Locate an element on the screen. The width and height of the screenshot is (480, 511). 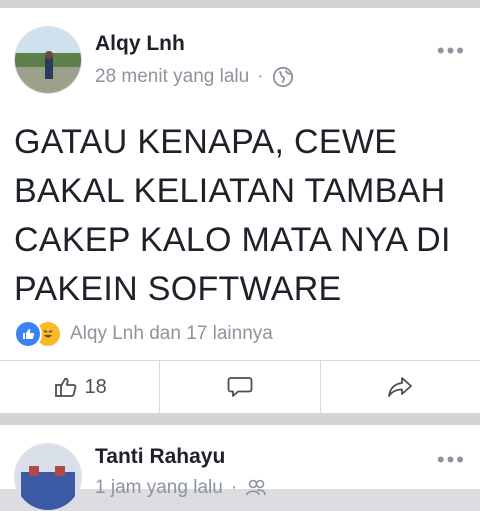
action-bar: 18 is located at coordinates (240, 387).